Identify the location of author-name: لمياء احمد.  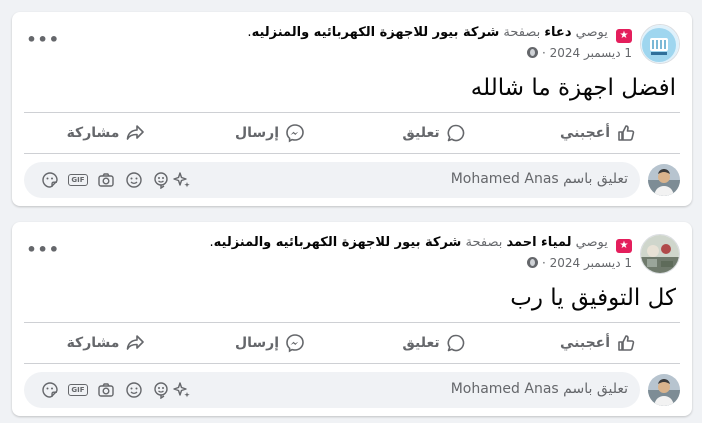
(538, 242).